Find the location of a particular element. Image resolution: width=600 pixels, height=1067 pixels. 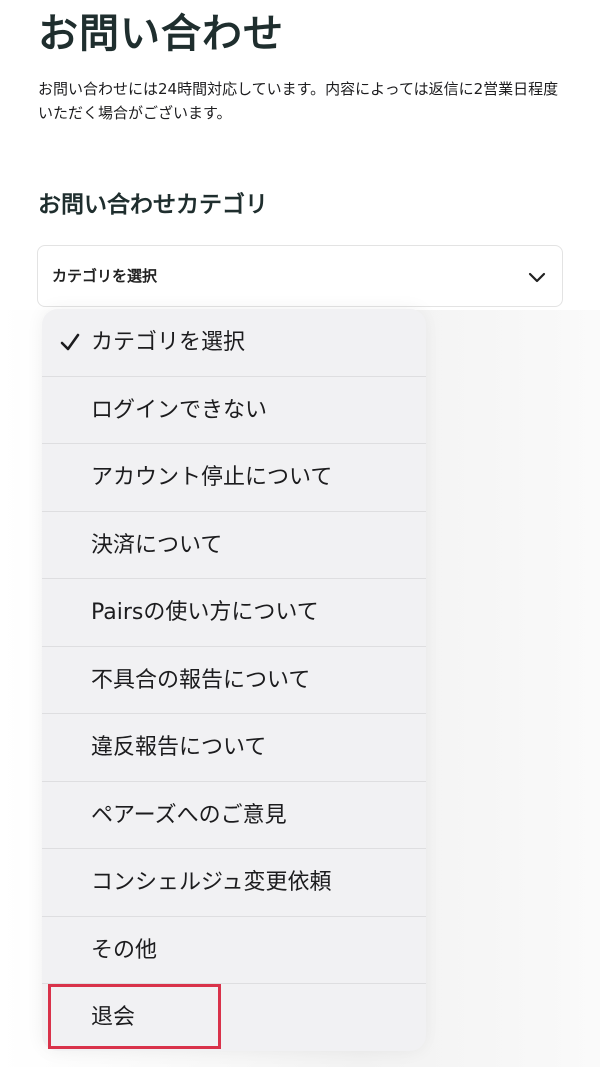

category-select-value: カテゴリを選択 is located at coordinates (105, 276).